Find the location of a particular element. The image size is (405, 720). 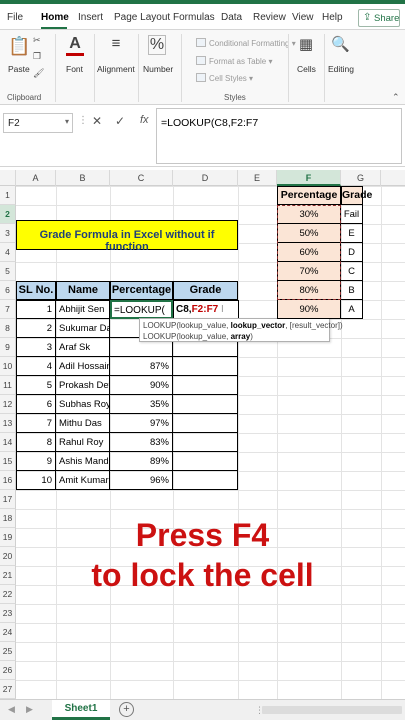

cell-percentage: 96% is located at coordinates (141, 480).